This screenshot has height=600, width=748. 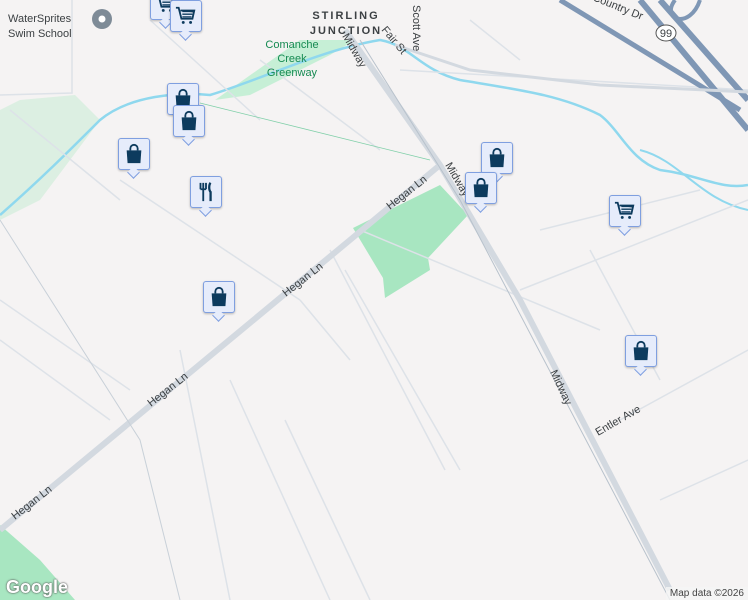 What do you see at coordinates (292, 73) in the screenshot?
I see `park-label-3: Greenway` at bounding box center [292, 73].